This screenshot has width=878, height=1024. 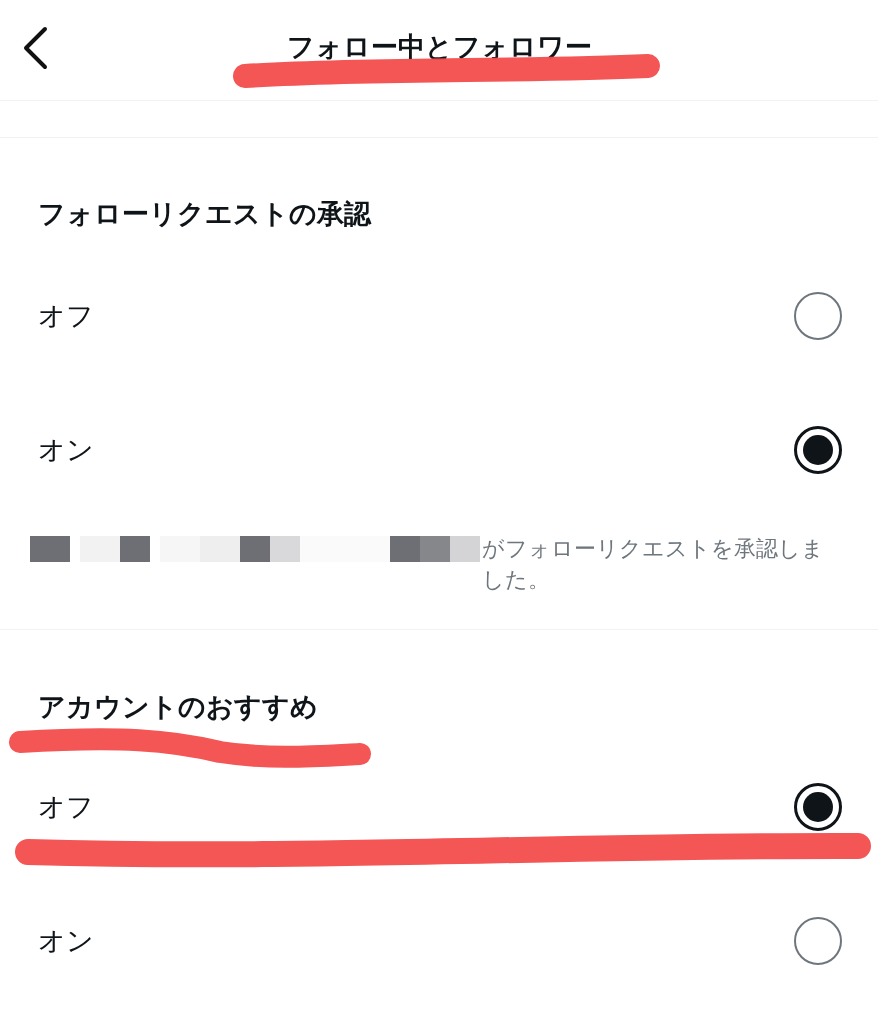 What do you see at coordinates (439, 47) in the screenshot?
I see `screen-title: フォロー中とフォロワー` at bounding box center [439, 47].